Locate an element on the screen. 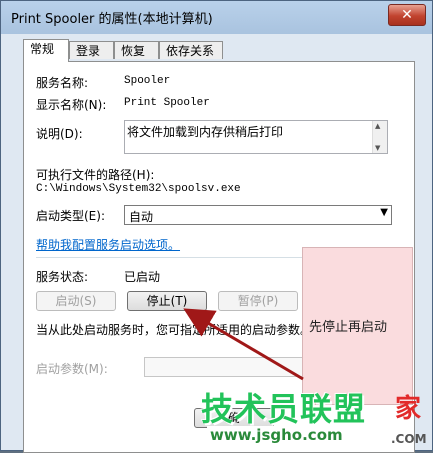 This screenshot has height=453, width=433. start-params-label: 启动参数(M): is located at coordinates (72, 369).